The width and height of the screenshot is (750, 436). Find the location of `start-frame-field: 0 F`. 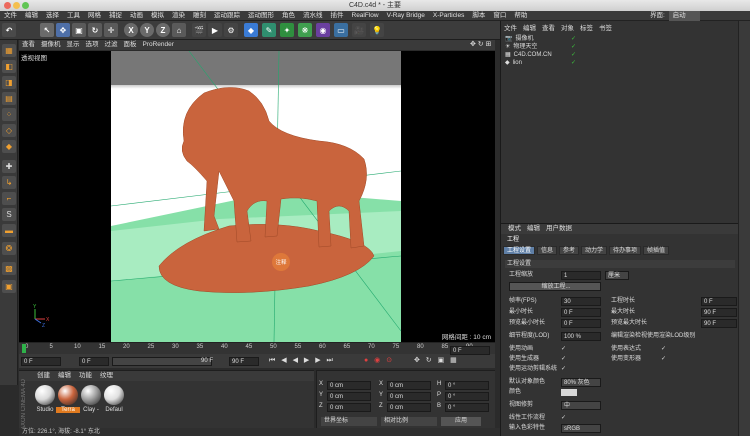

start-frame-field: 0 F is located at coordinates (94, 361).